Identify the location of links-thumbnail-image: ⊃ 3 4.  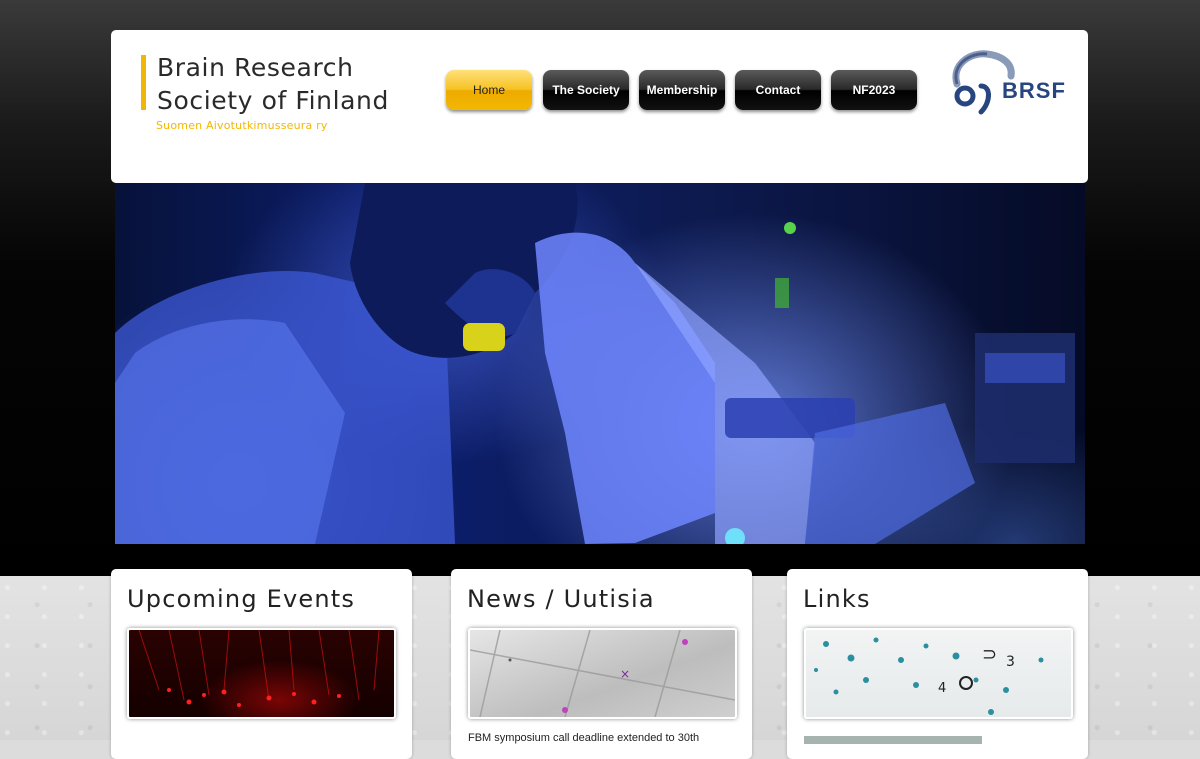
(938, 673).